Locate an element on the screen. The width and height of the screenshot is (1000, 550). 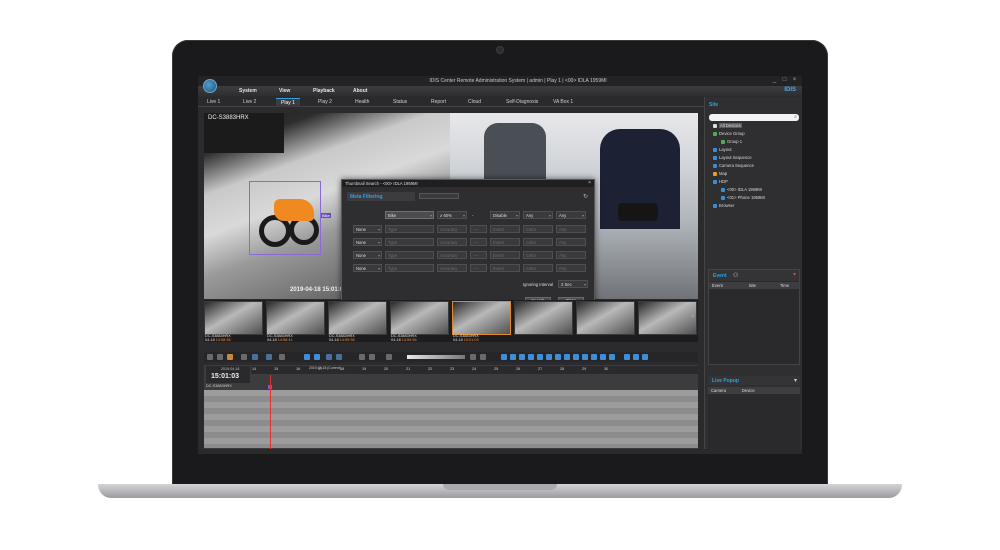
chevron-down-icon: ▾ is located at coordinates (794, 274).